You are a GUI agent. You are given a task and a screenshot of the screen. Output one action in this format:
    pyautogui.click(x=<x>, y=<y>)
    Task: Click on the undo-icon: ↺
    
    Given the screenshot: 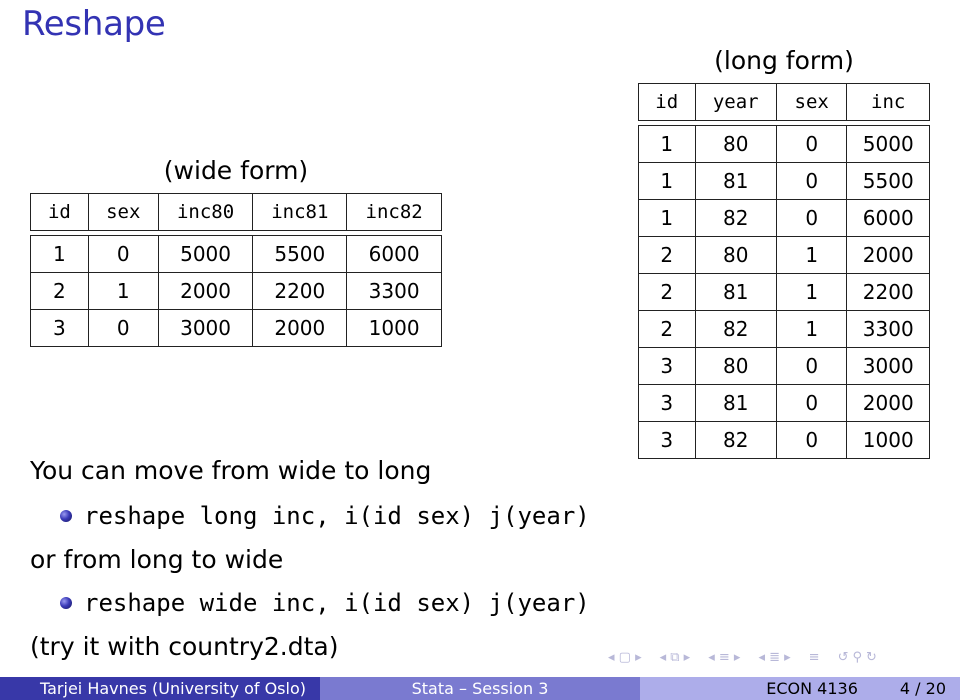 What is the action you would take?
    pyautogui.click(x=843, y=657)
    